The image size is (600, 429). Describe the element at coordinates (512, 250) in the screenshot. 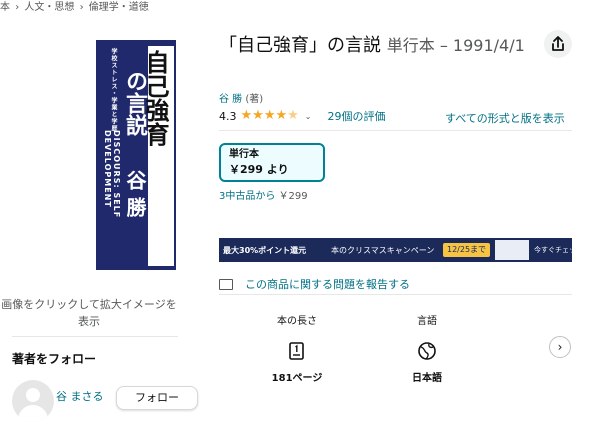

I see `promo-book-image` at that location.